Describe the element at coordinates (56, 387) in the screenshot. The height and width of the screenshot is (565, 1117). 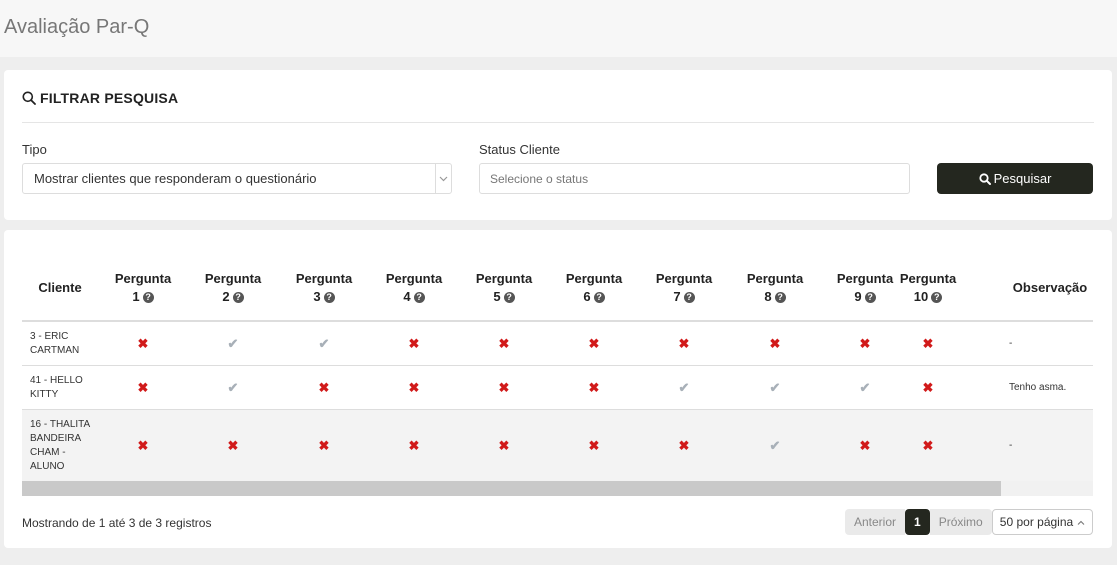
I see `client-cell: 41 - HELLO KITTY` at that location.